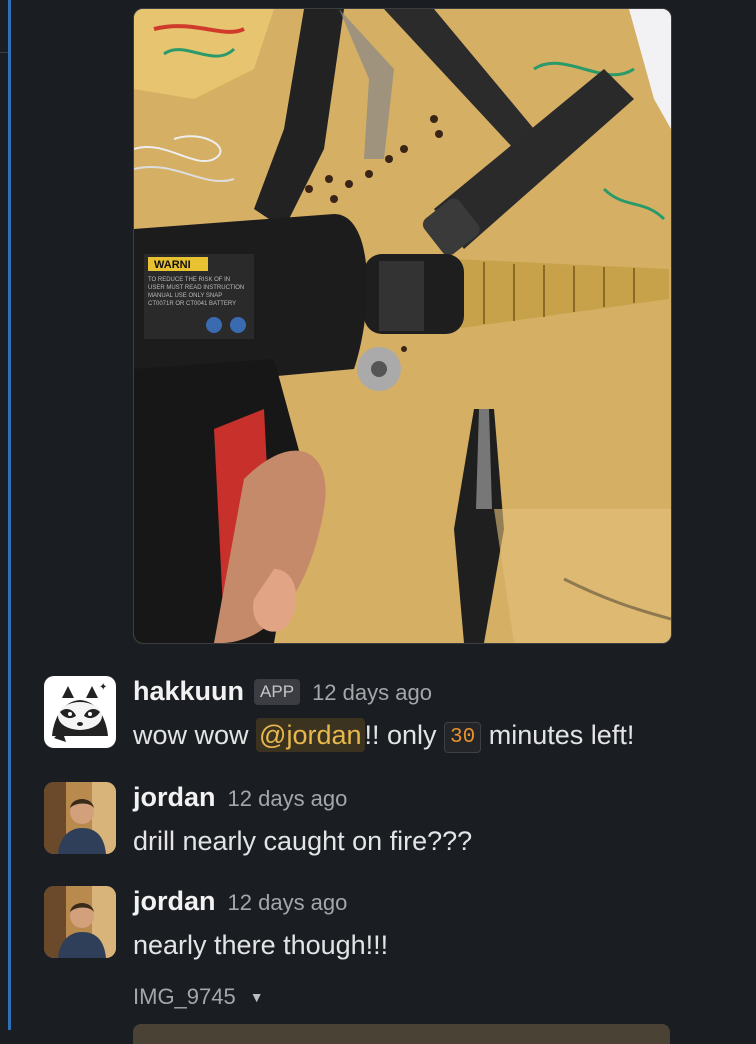 This screenshot has width=756, height=1044. I want to click on image-preview-partial, so click(401, 1034).